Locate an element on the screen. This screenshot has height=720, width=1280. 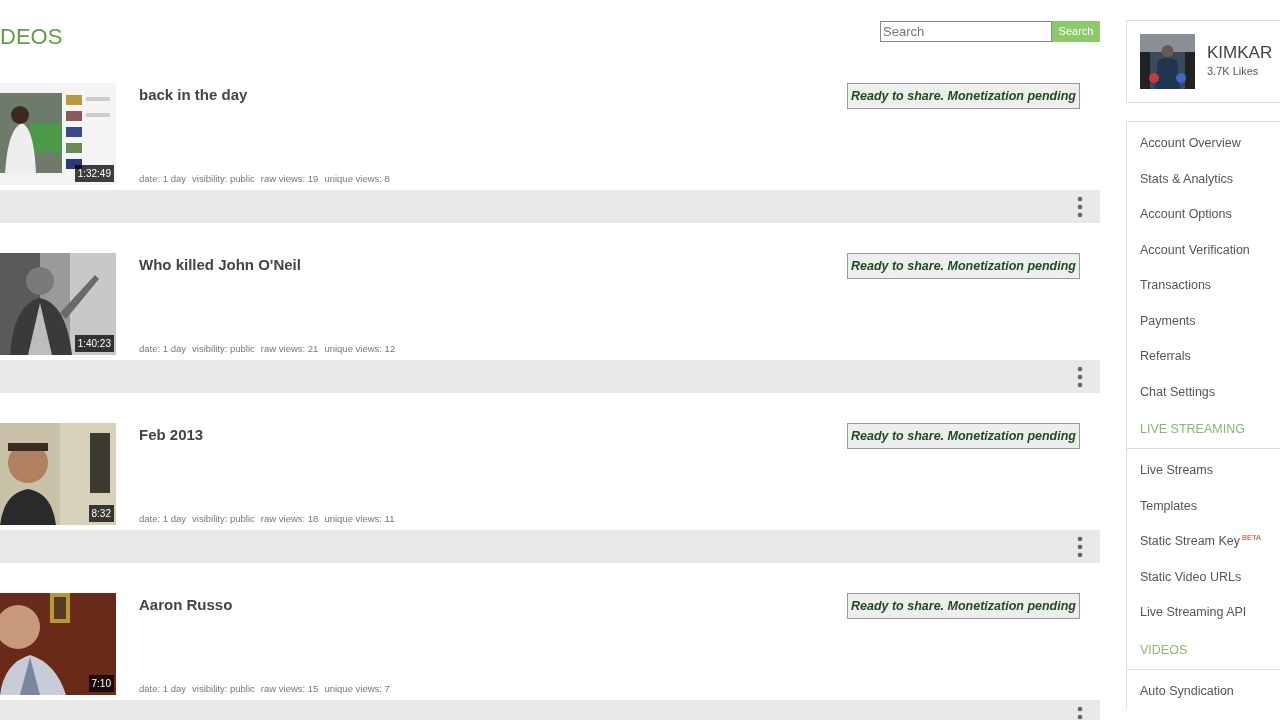
sidebar-item: Payments is located at coordinates (1203, 321).